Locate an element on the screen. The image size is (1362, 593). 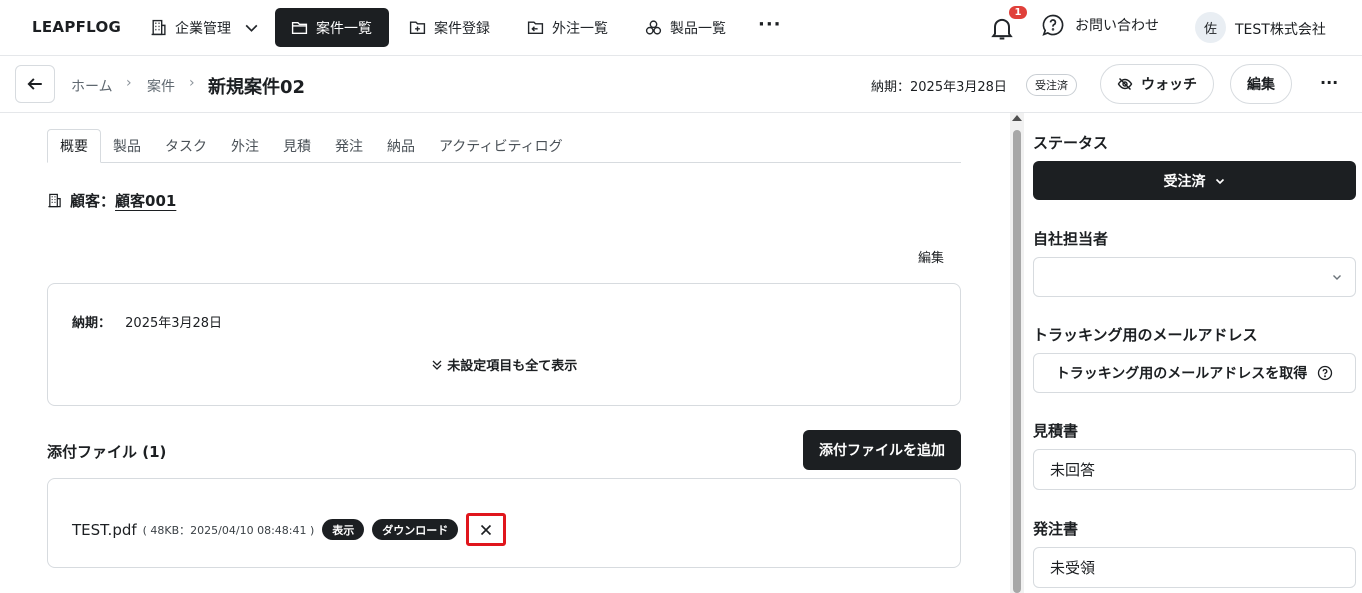
close-icon is located at coordinates (486, 529).